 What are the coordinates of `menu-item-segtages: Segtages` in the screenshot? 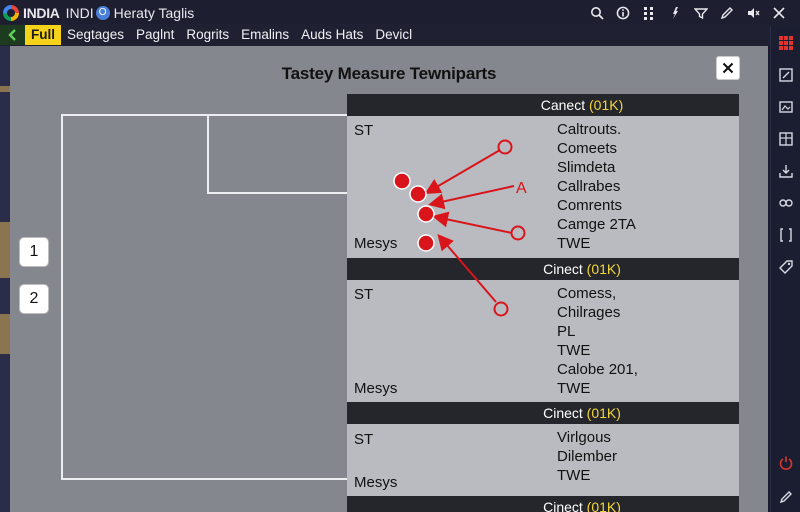 It's located at (95, 35).